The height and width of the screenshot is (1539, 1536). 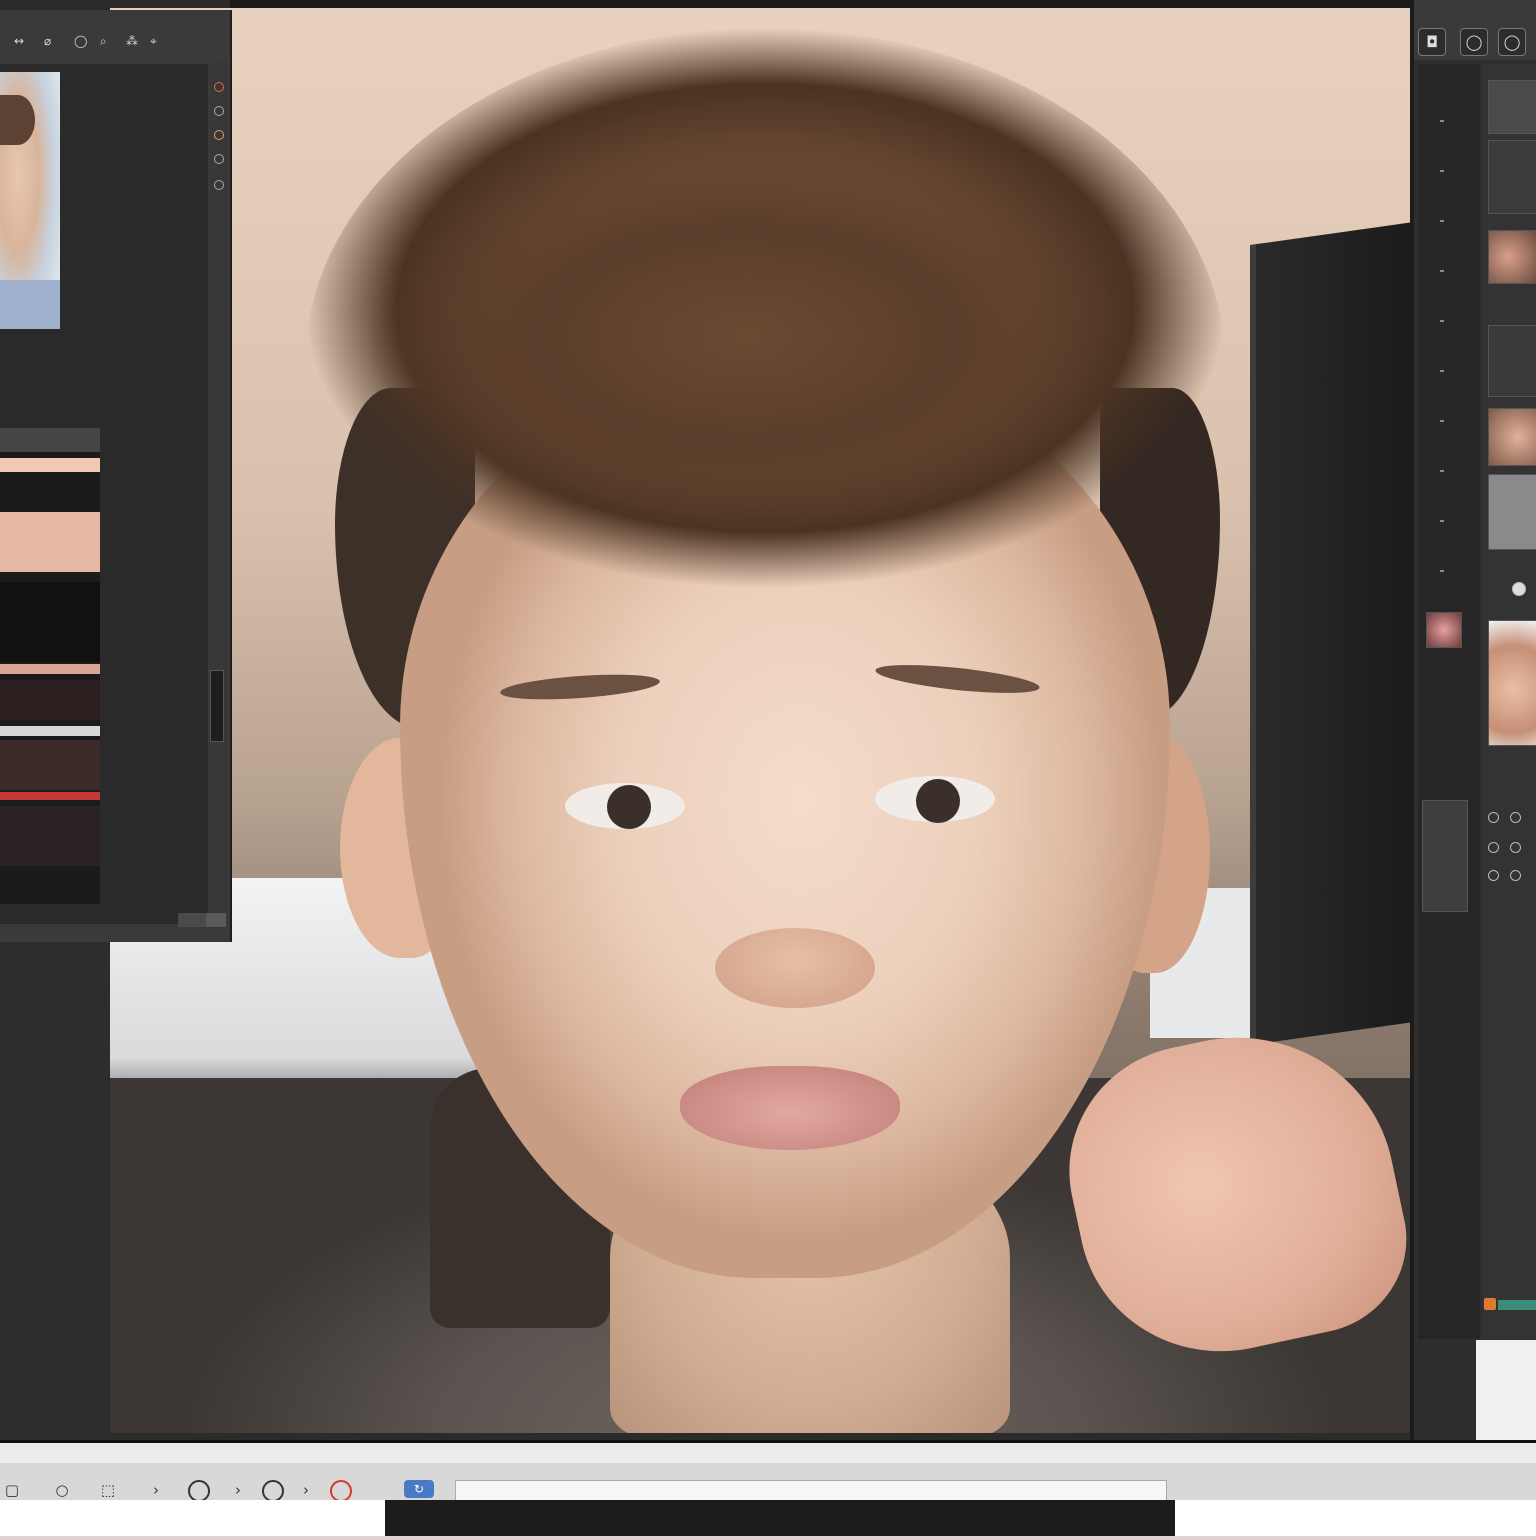 I want to click on right-panel-footer, so click(x=1506, y=1390).